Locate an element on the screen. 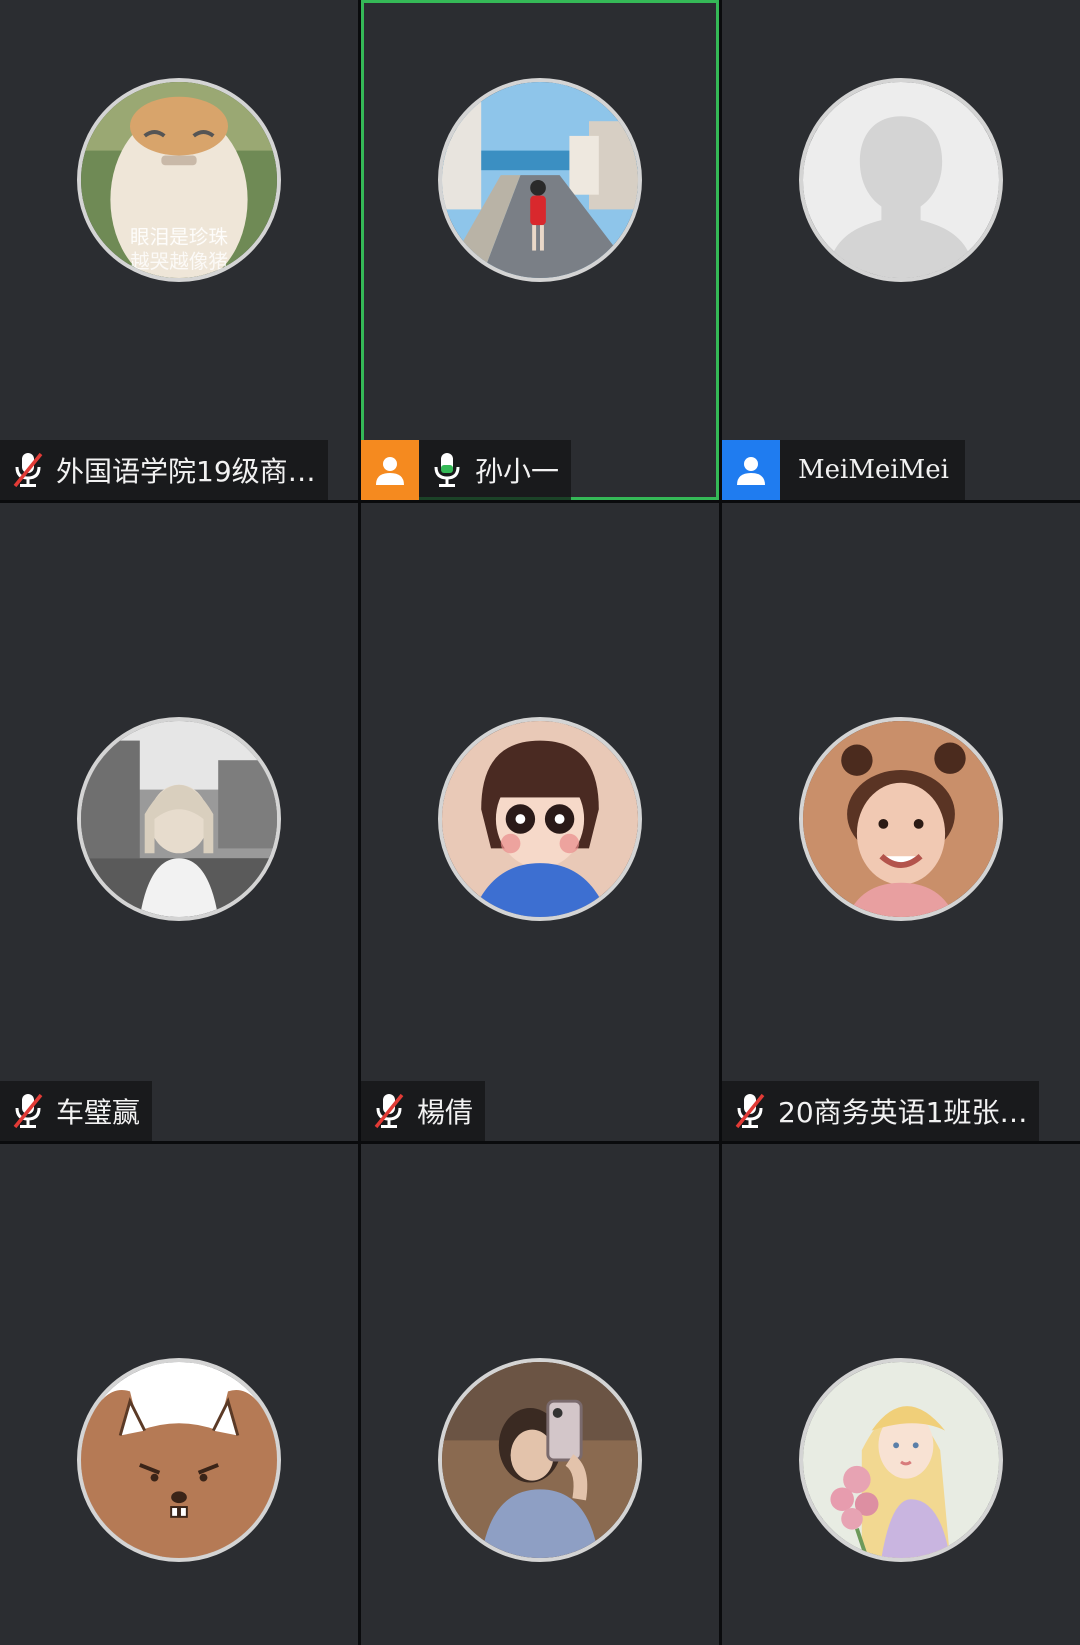 This screenshot has width=1080, height=1645. participant-namebar: MeiMeiMei is located at coordinates (843, 470).